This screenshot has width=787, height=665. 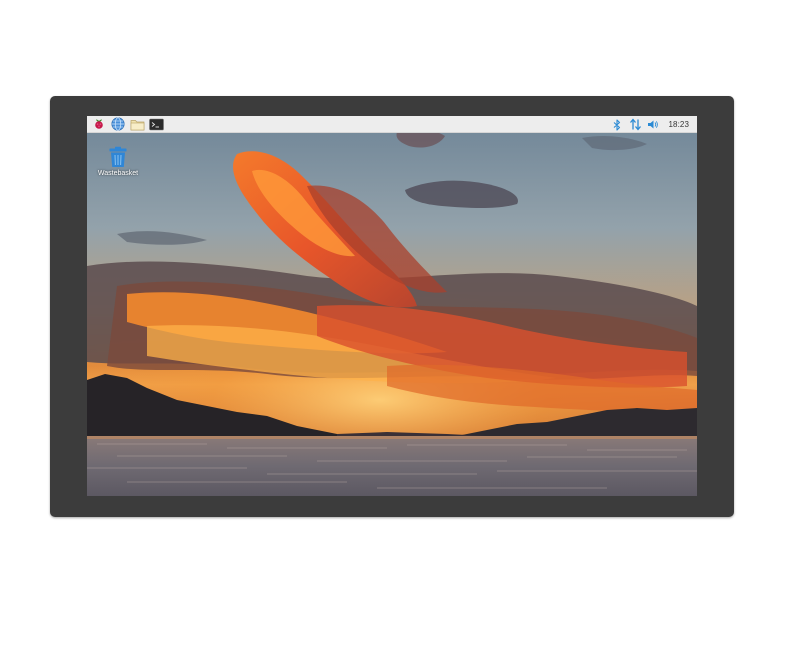 I want to click on volume-icon, so click(x=653, y=125).